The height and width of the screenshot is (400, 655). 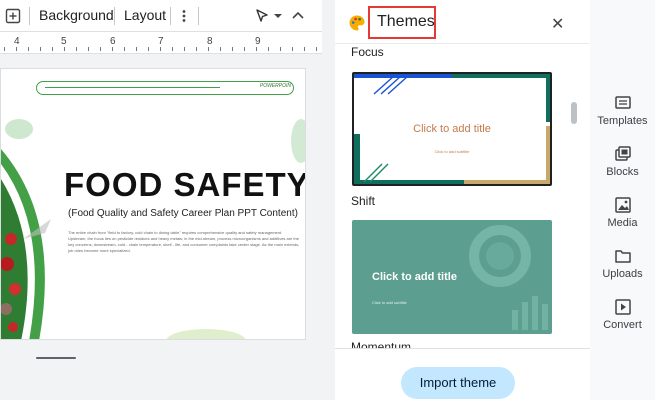 I want to click on side-item-templates: Templates, so click(x=622, y=111).